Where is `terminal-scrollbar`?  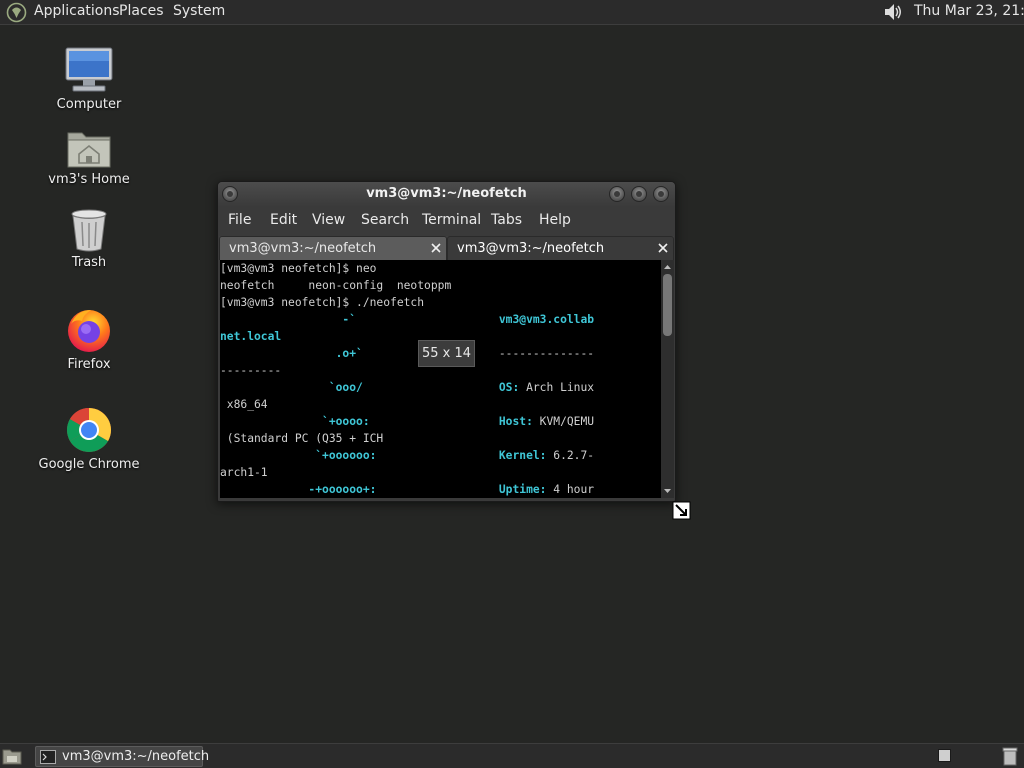 terminal-scrollbar is located at coordinates (667, 379).